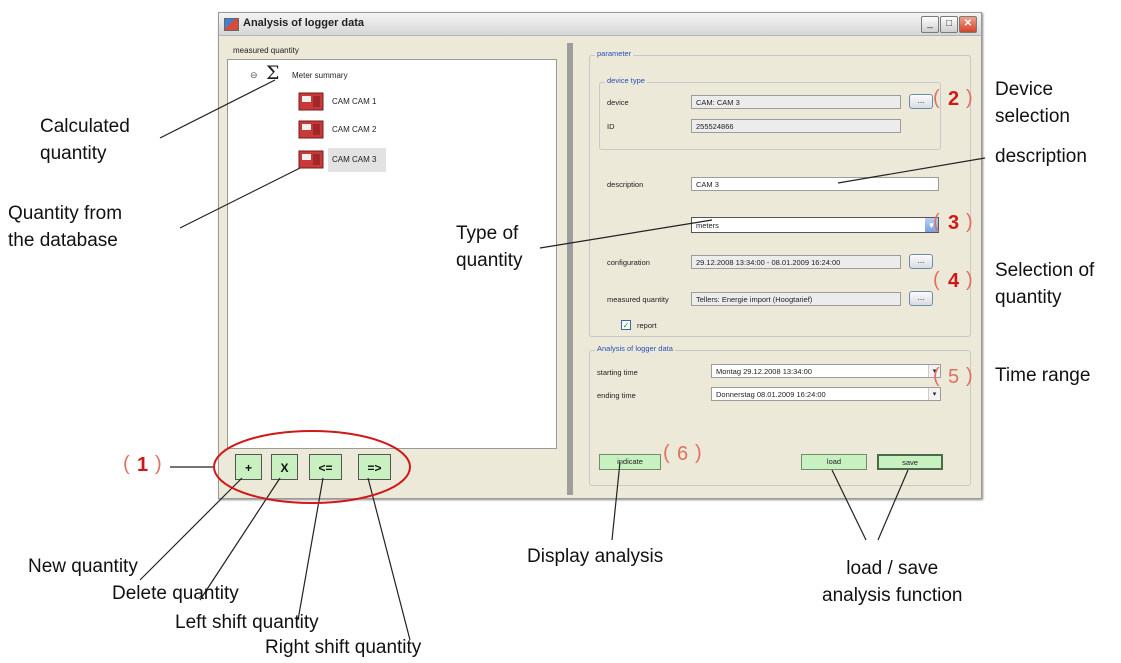 The width and height of the screenshot is (1121, 663). Describe the element at coordinates (63, 240) in the screenshot. I see `annotation-line: the database` at that location.